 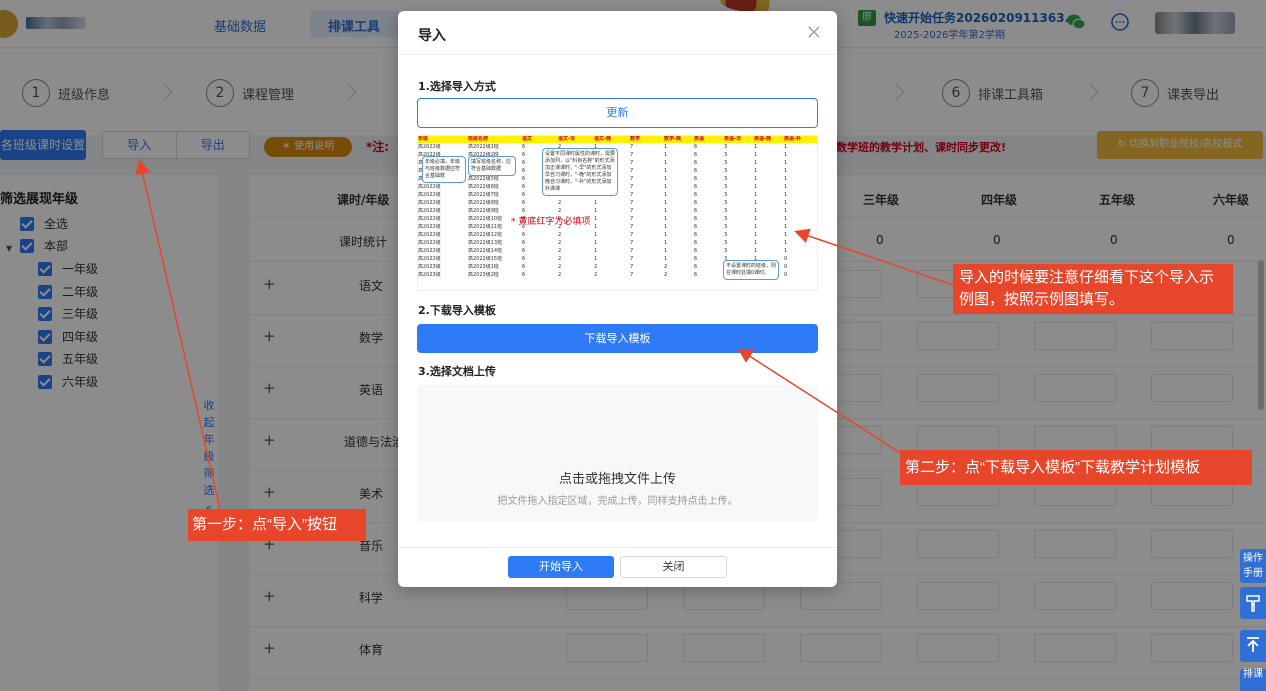 I want to click on arrow-to-download, so click(x=821, y=402).